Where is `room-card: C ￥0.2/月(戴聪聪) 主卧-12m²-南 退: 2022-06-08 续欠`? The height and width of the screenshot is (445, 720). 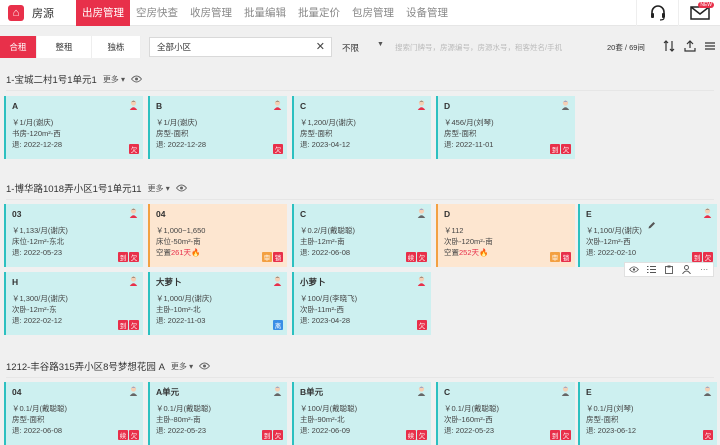
room-card: C ￥0.2/月(戴聪聪) 主卧-12m²-南 退: 2022-06-08 续欠 is located at coordinates (361, 235).